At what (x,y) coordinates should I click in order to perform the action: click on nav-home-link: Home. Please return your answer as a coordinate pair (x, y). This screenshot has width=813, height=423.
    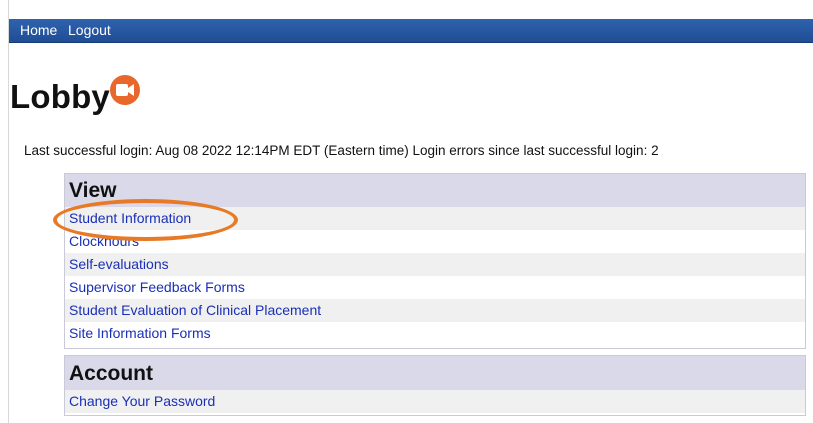
    Looking at the image, I should click on (38, 30).